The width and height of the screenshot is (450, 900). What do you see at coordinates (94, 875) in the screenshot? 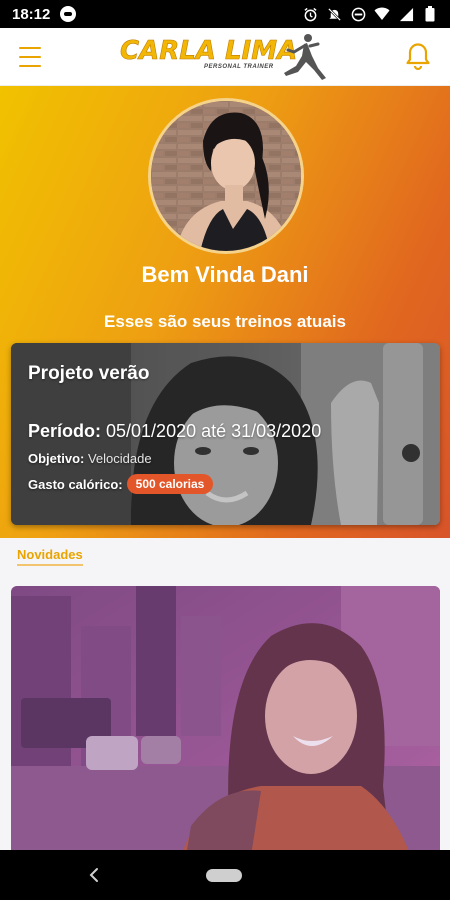
I see `back-icon` at bounding box center [94, 875].